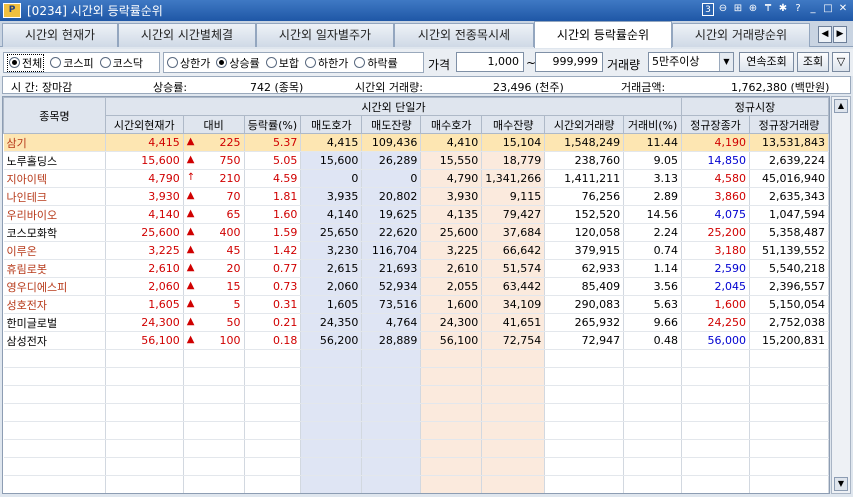 The image size is (853, 497). Describe the element at coordinates (715, 304) in the screenshot. I see `cell: 1,600` at that location.